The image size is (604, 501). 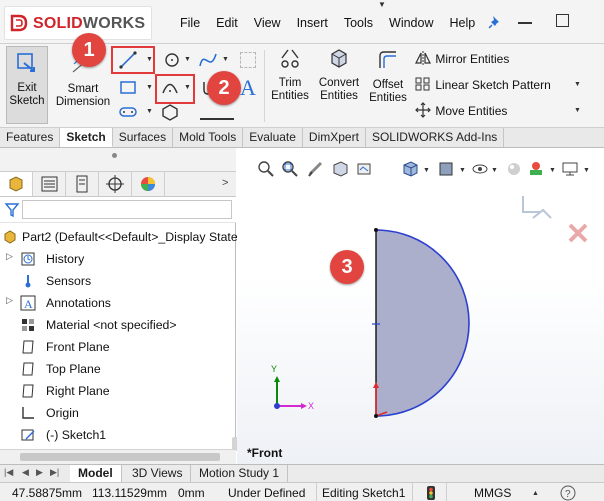 What do you see at coordinates (118, 281) in the screenshot?
I see `tree-item-sensors: Sensors` at bounding box center [118, 281].